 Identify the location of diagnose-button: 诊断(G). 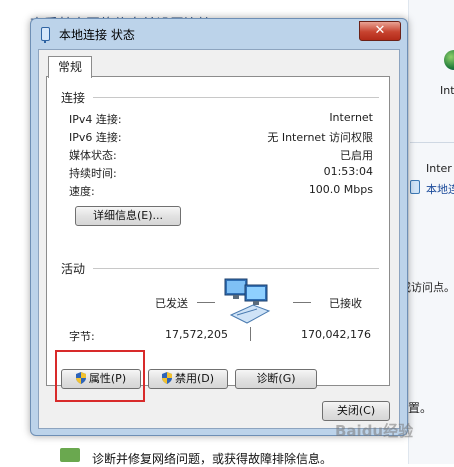
(276, 379).